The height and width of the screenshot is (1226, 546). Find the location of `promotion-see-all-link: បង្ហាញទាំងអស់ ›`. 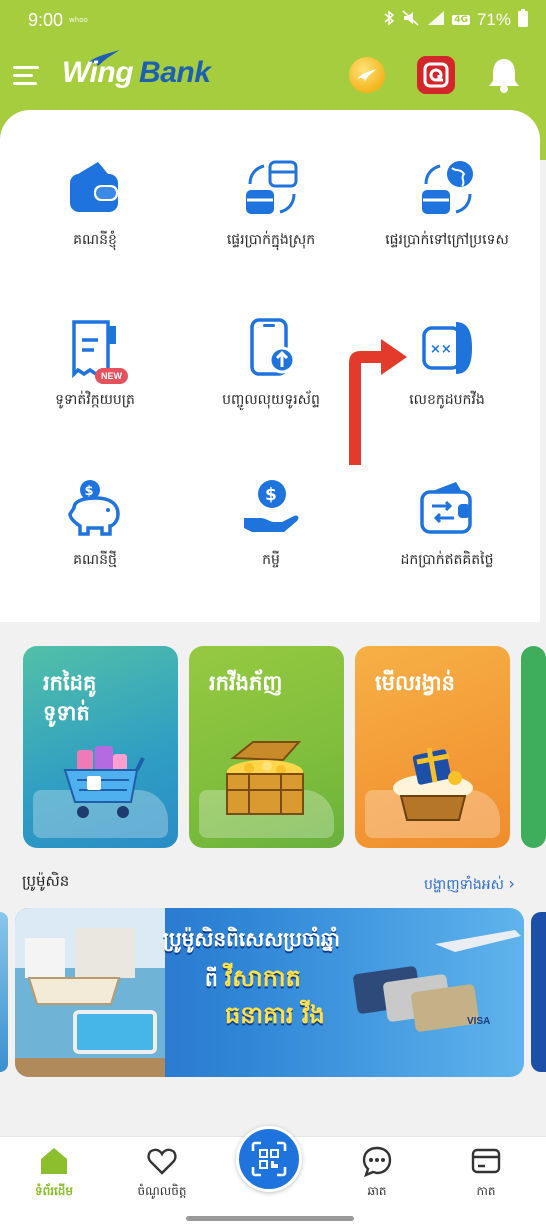

promotion-see-all-link: បង្ហាញទាំងអស់ › is located at coordinates (469, 885).